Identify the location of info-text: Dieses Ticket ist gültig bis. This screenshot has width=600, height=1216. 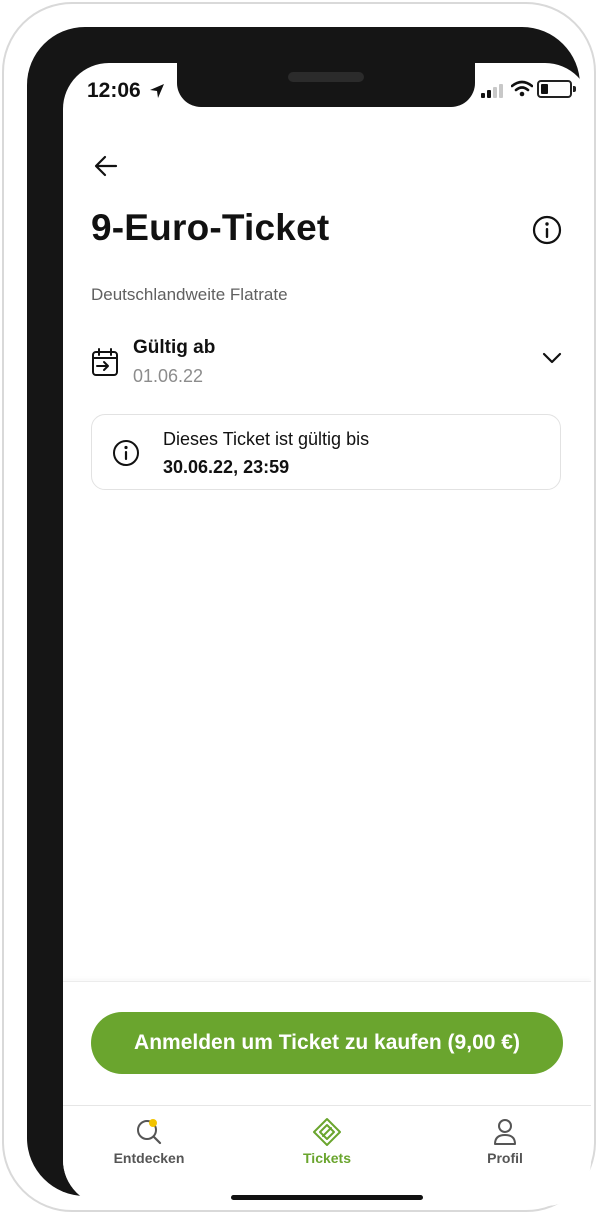
(266, 439).